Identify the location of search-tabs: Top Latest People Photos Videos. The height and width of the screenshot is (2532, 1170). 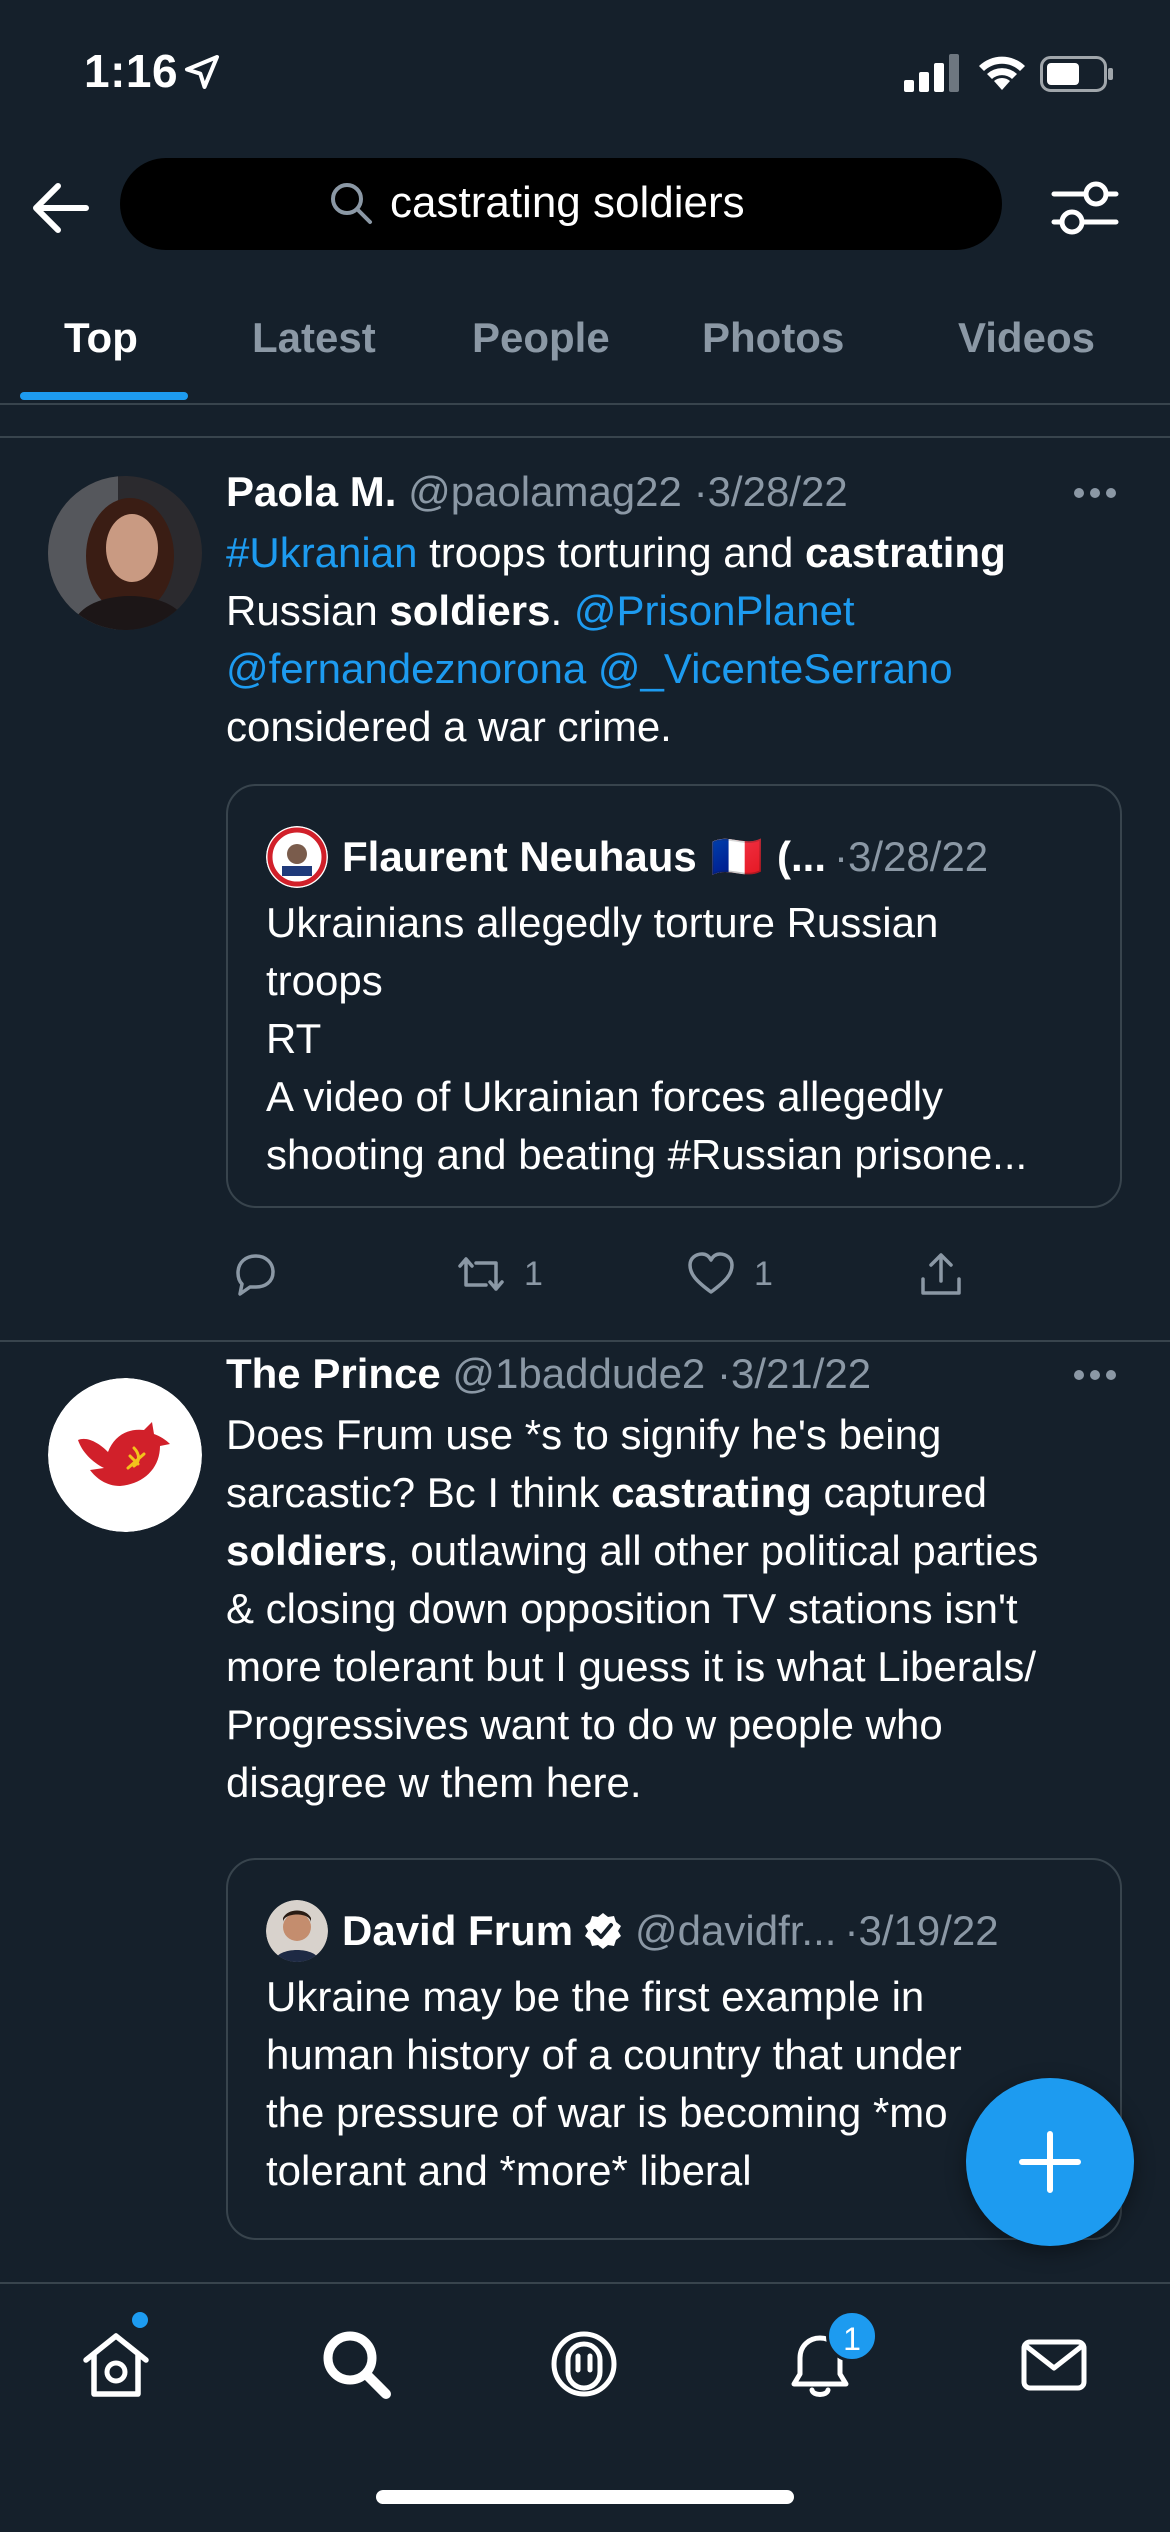
(585, 352).